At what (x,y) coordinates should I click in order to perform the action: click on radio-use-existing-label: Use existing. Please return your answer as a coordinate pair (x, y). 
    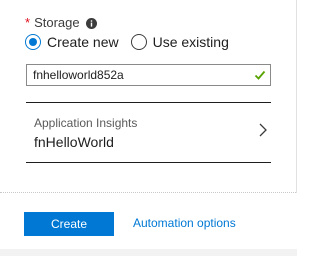
    Looking at the image, I should click on (191, 42).